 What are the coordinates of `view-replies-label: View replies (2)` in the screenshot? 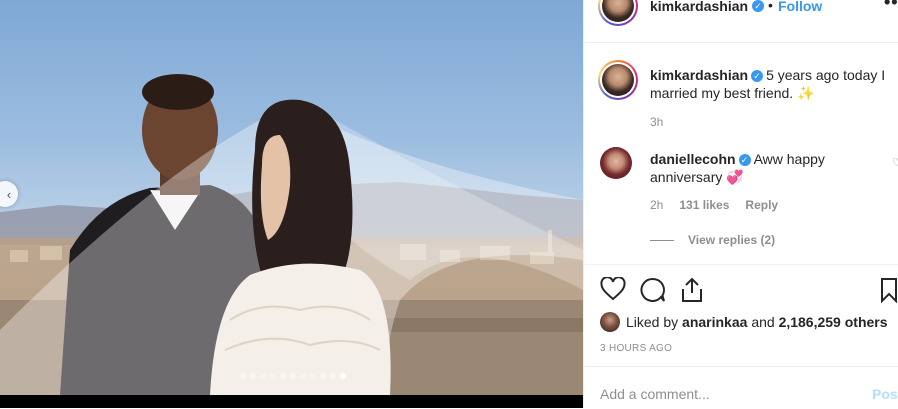 It's located at (732, 240).